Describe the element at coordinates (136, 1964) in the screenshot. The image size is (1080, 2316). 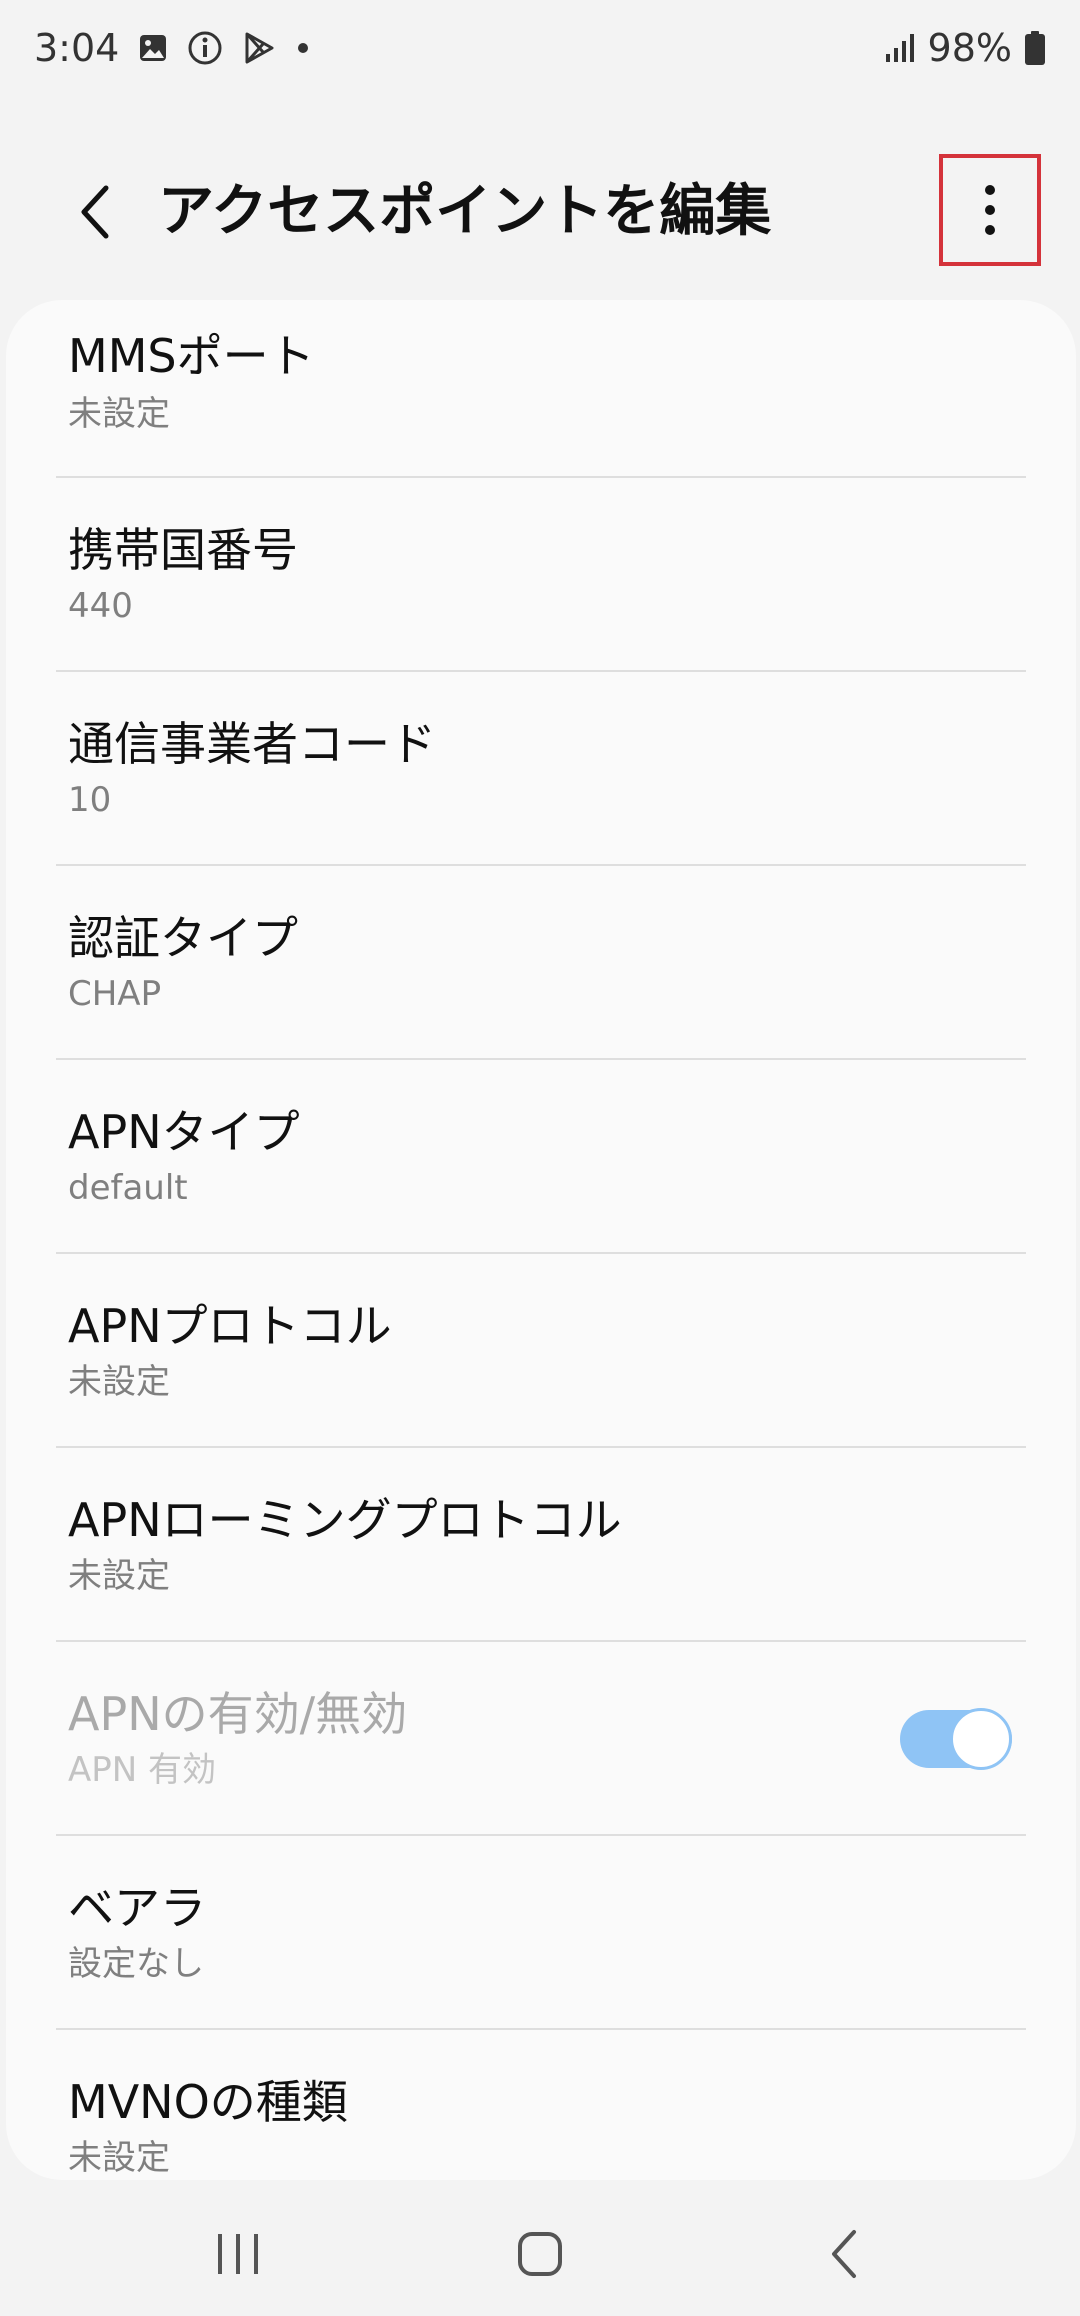
I see `setting-value: 設定なし` at that location.